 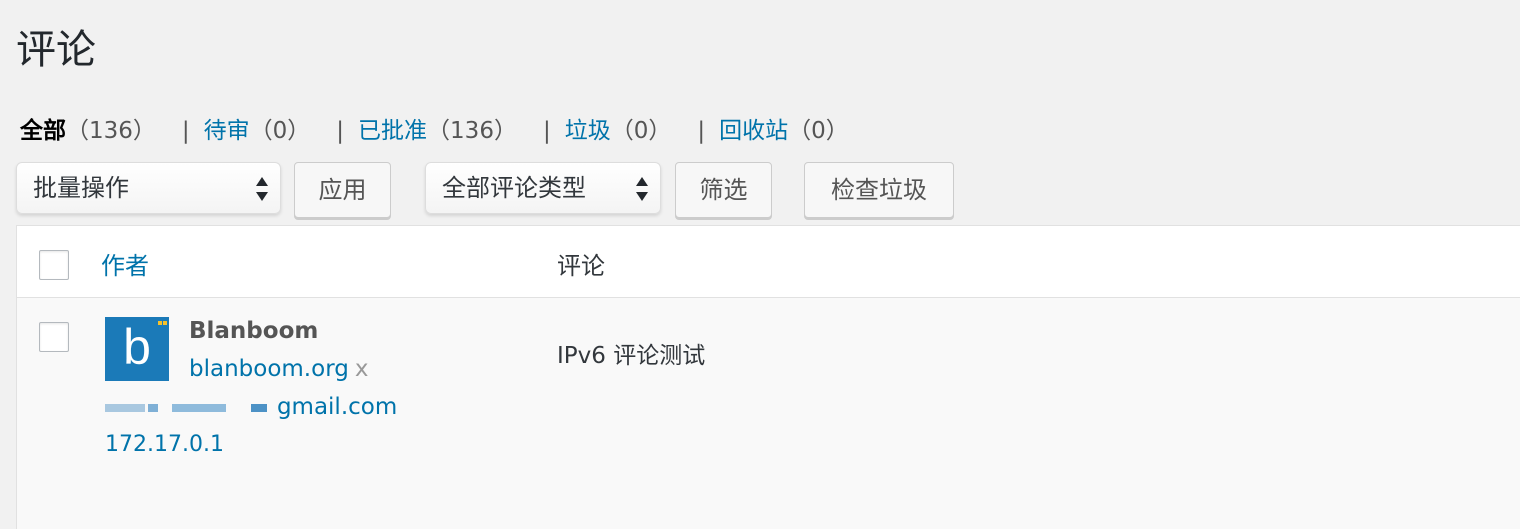 I want to click on filter-pending: 待审（0）, so click(x=257, y=131).